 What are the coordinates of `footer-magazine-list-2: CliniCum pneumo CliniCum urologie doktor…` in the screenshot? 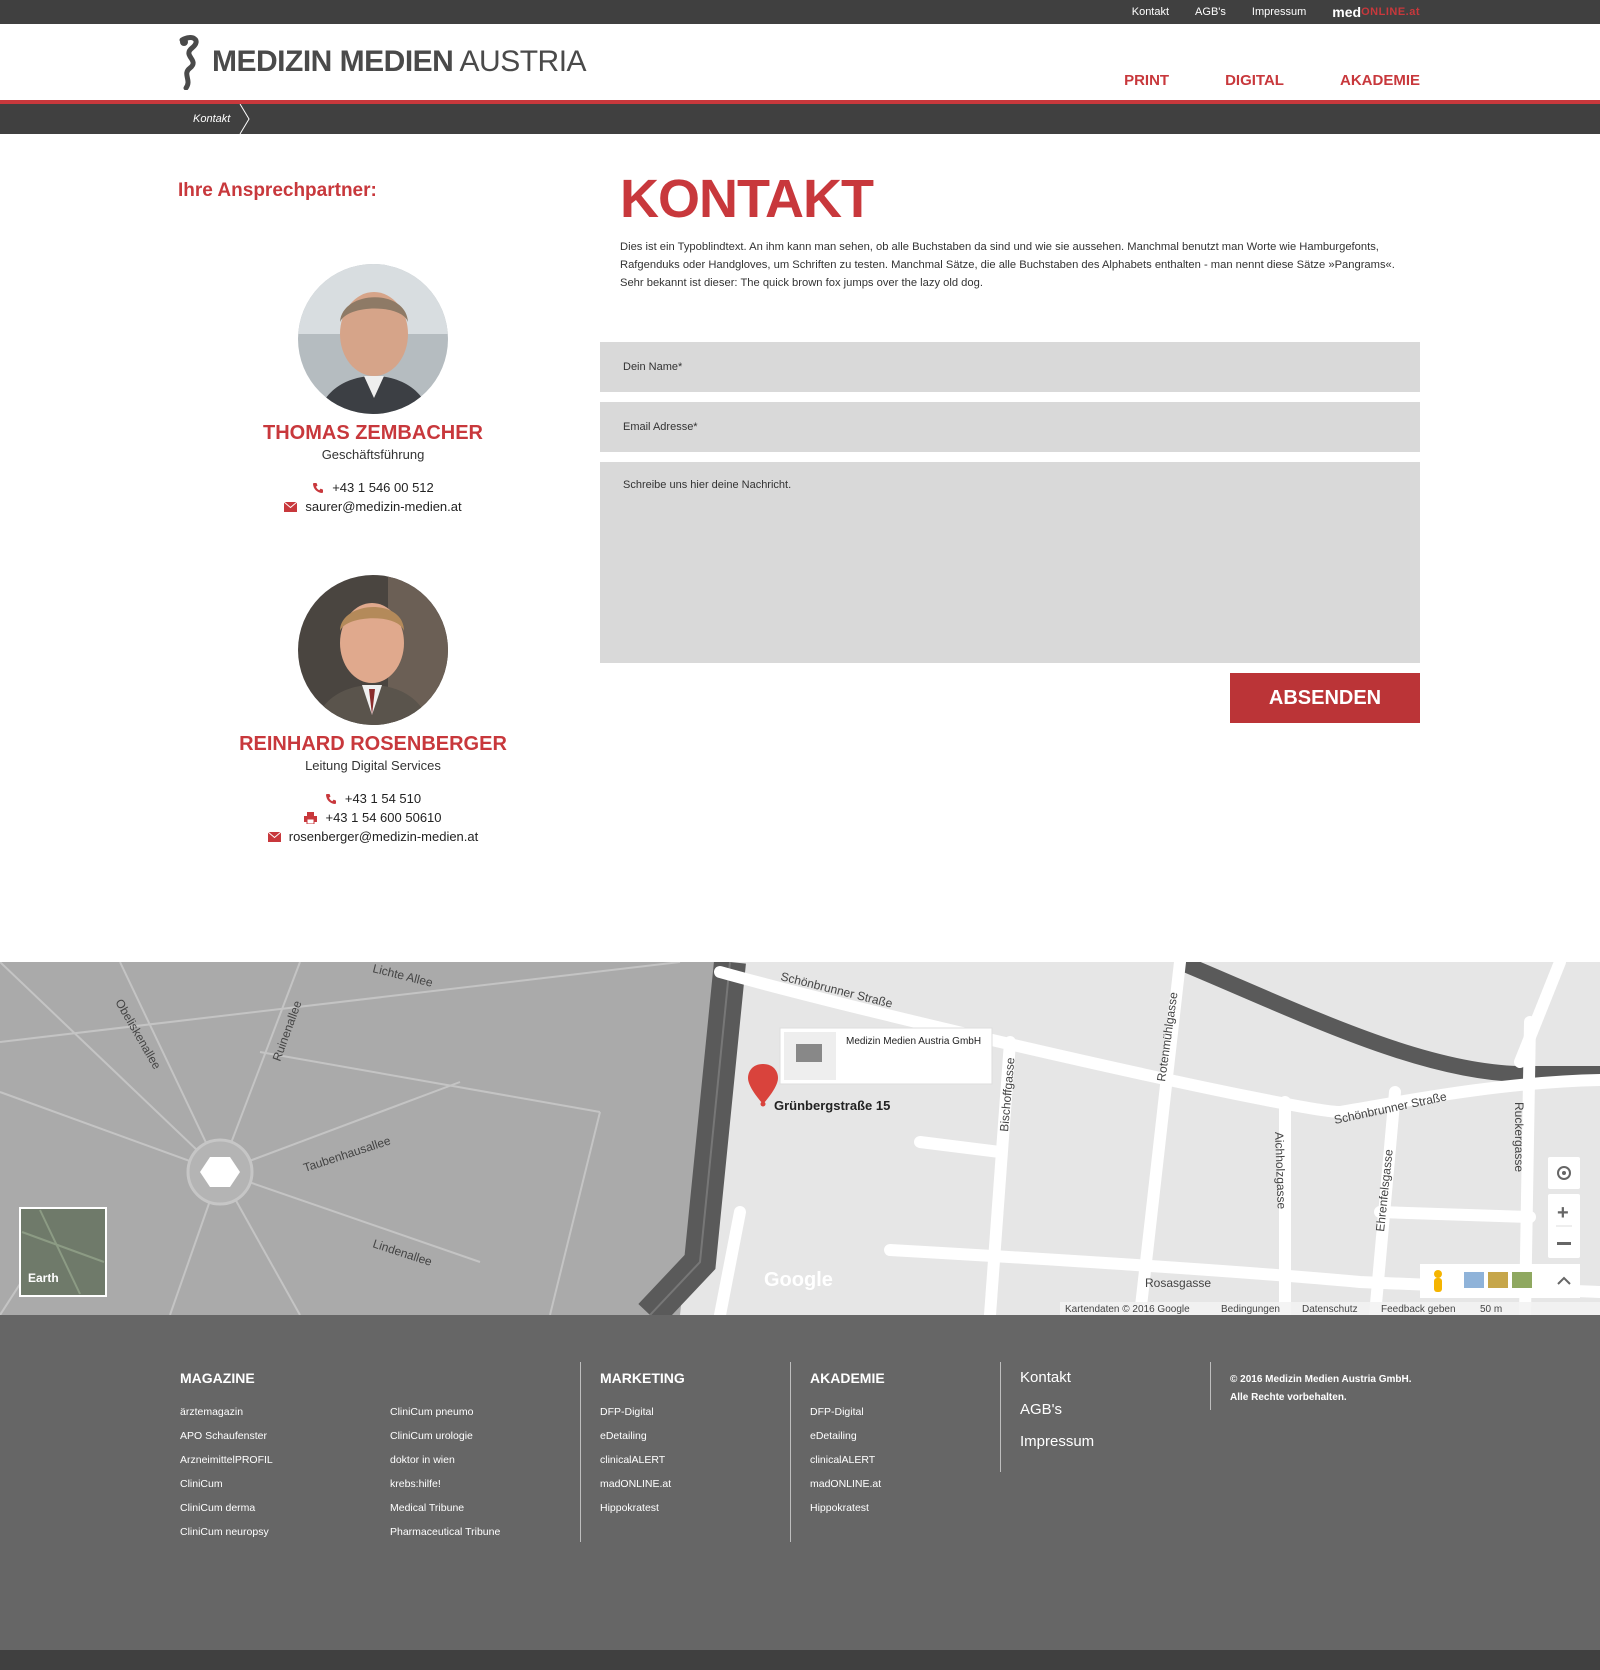 It's located at (445, 1472).